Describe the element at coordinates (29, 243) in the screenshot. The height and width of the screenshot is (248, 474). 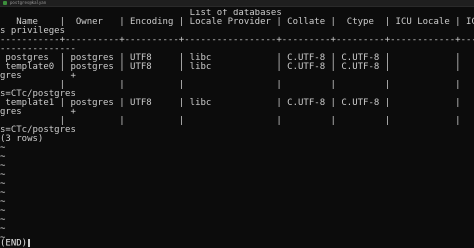
I see `text-cursor` at that location.